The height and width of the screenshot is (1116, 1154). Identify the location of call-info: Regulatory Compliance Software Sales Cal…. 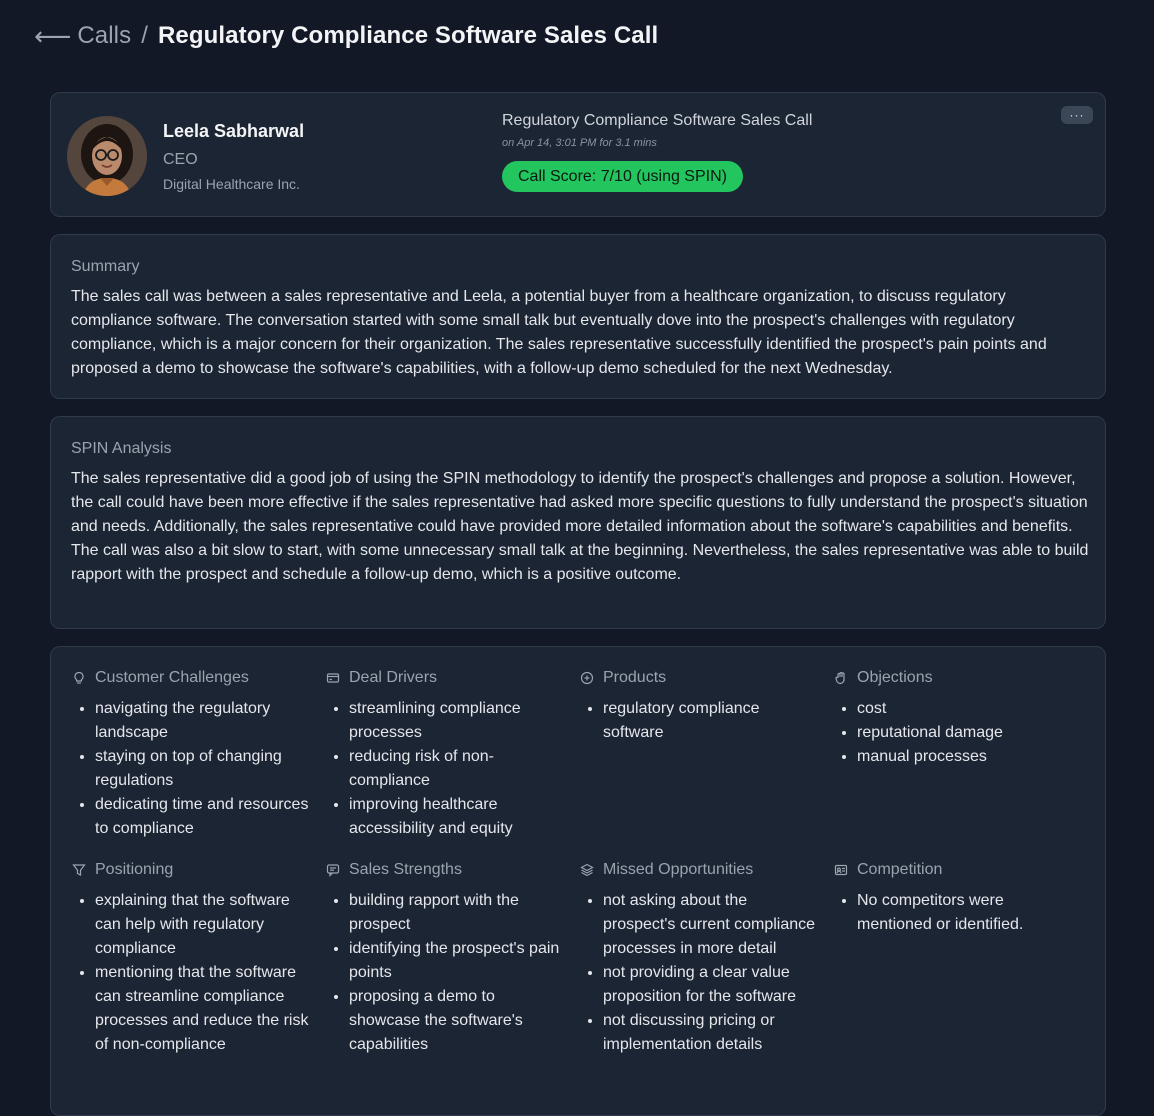
(657, 151).